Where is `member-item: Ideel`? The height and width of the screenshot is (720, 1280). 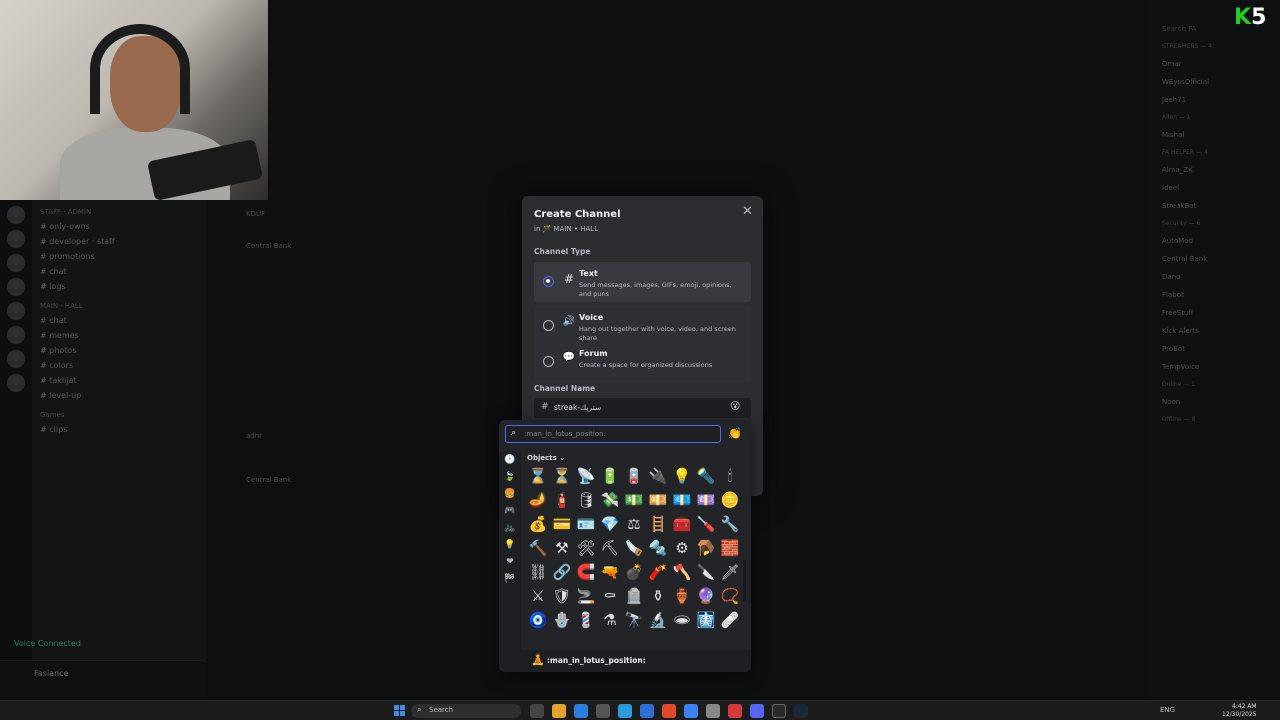 member-item: Ideel is located at coordinates (1215, 188).